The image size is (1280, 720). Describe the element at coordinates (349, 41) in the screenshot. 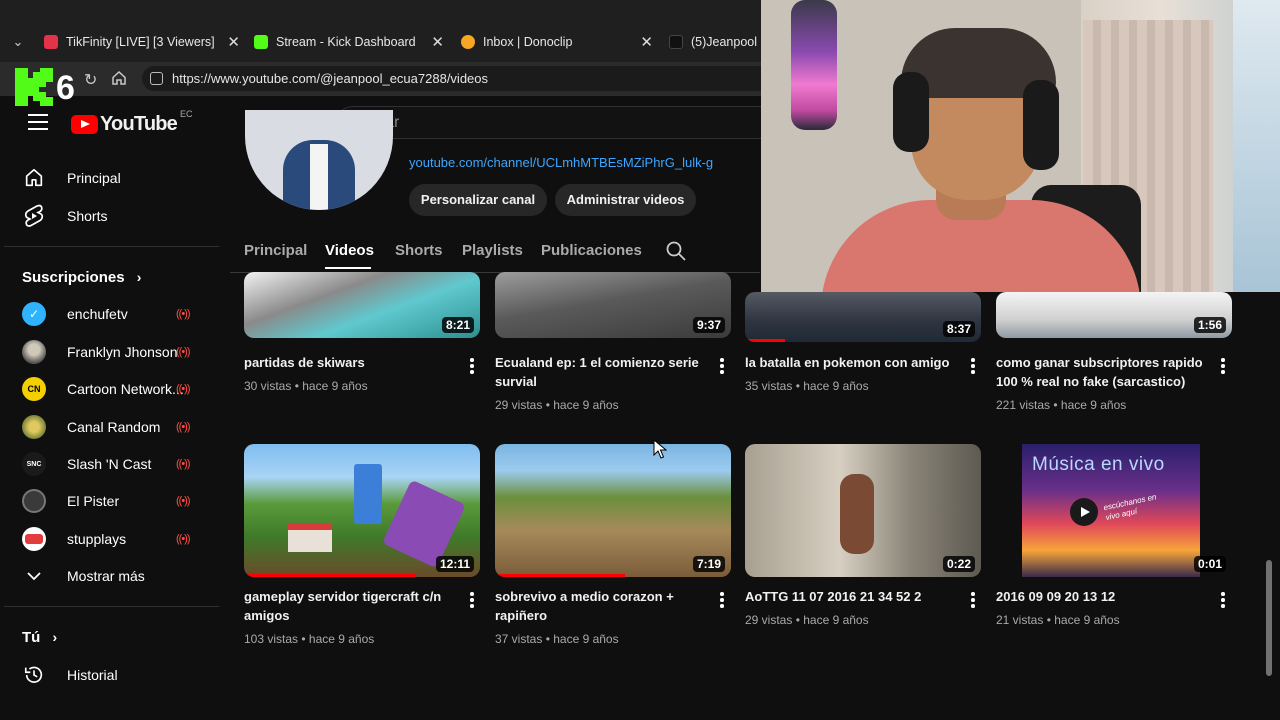

I see `browser-tab: Stream - Kick Dashboard ✕` at that location.